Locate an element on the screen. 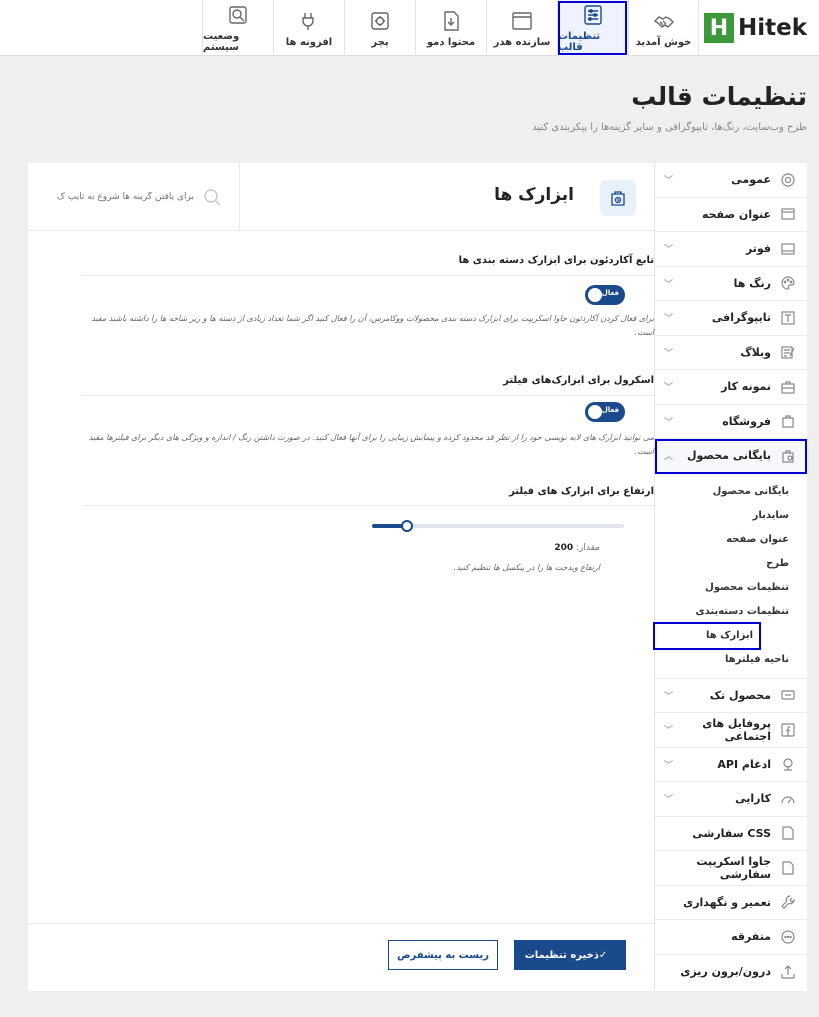 The image size is (819, 1017). sidebar-item-label: وبلاگ is located at coordinates (755, 352).